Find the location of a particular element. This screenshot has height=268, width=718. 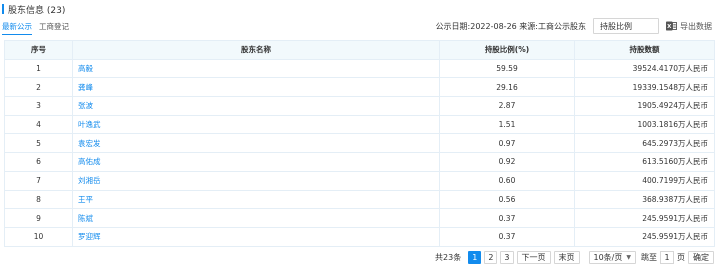

column-header-name: 股东名称 is located at coordinates (256, 50).